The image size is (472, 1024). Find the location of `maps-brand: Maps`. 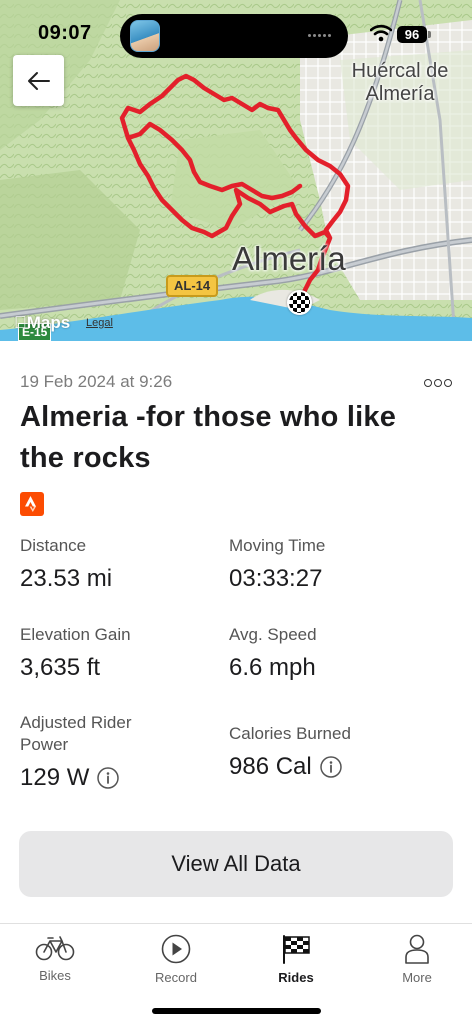

maps-brand: Maps is located at coordinates (42, 322).